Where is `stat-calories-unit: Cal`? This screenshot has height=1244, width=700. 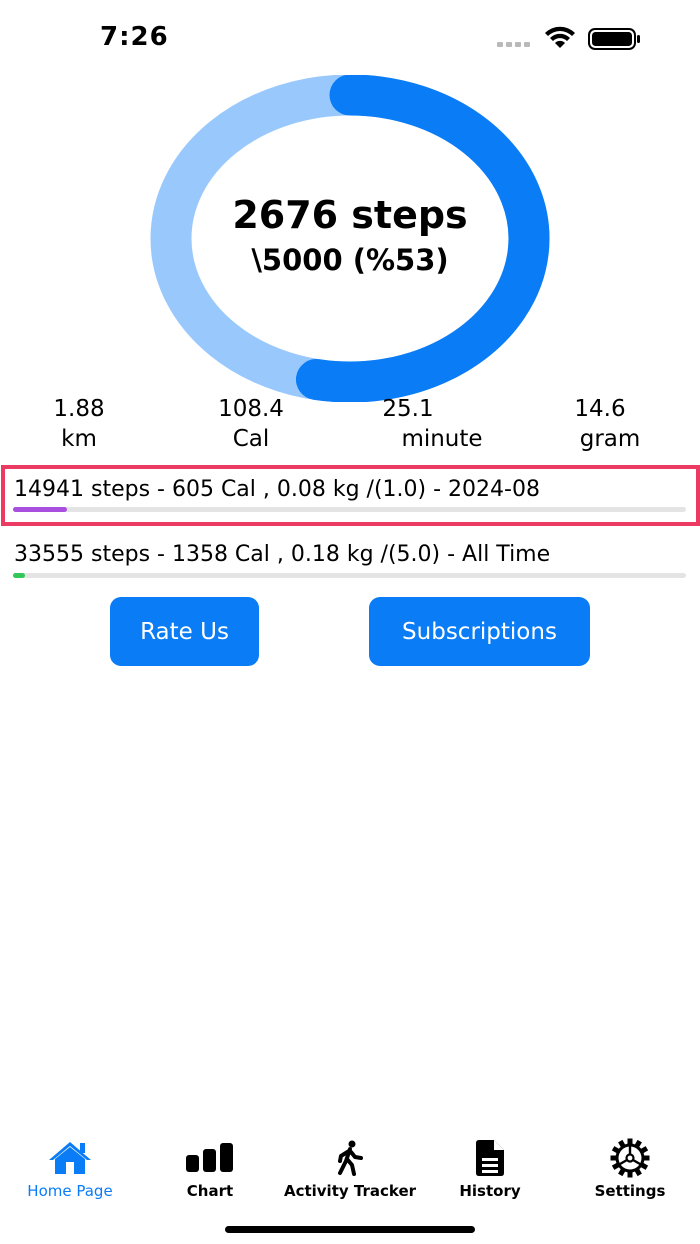
stat-calories-unit: Cal is located at coordinates (251, 439).